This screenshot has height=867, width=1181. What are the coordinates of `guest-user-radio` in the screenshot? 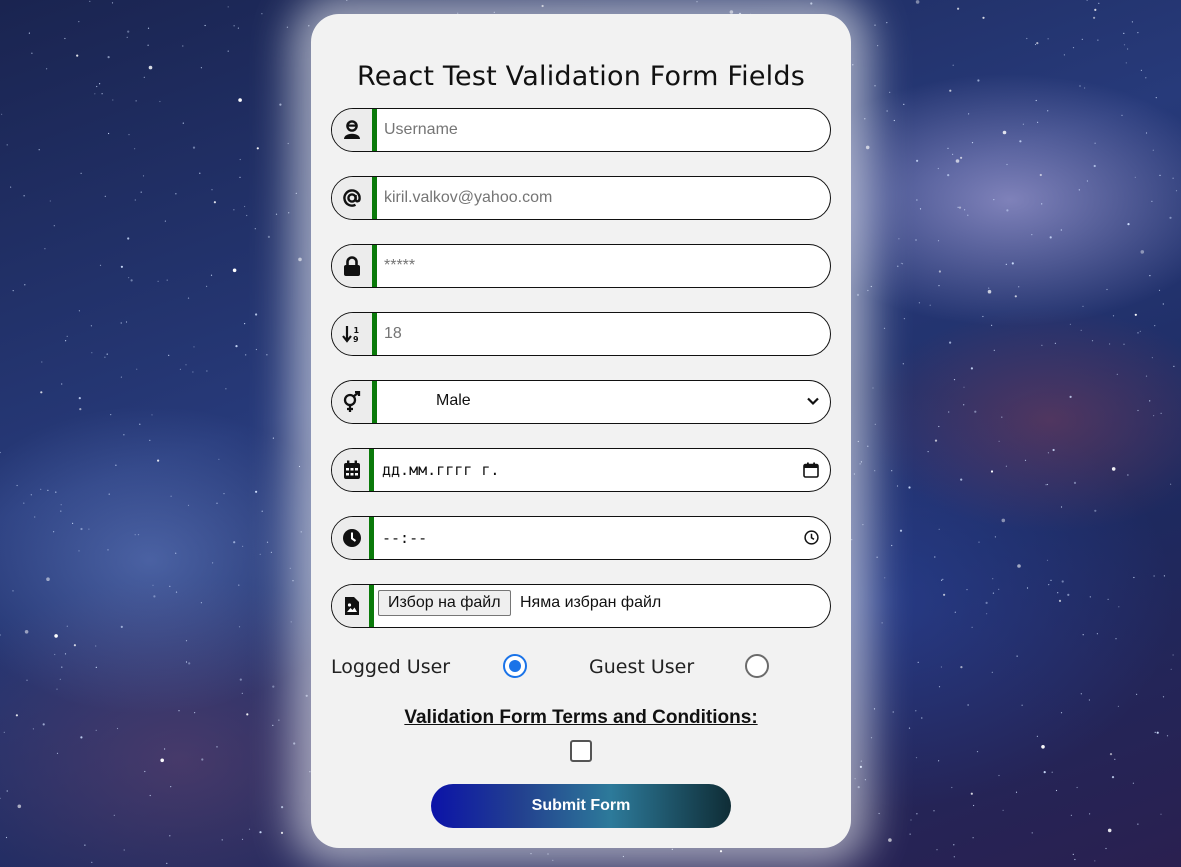 It's located at (757, 666).